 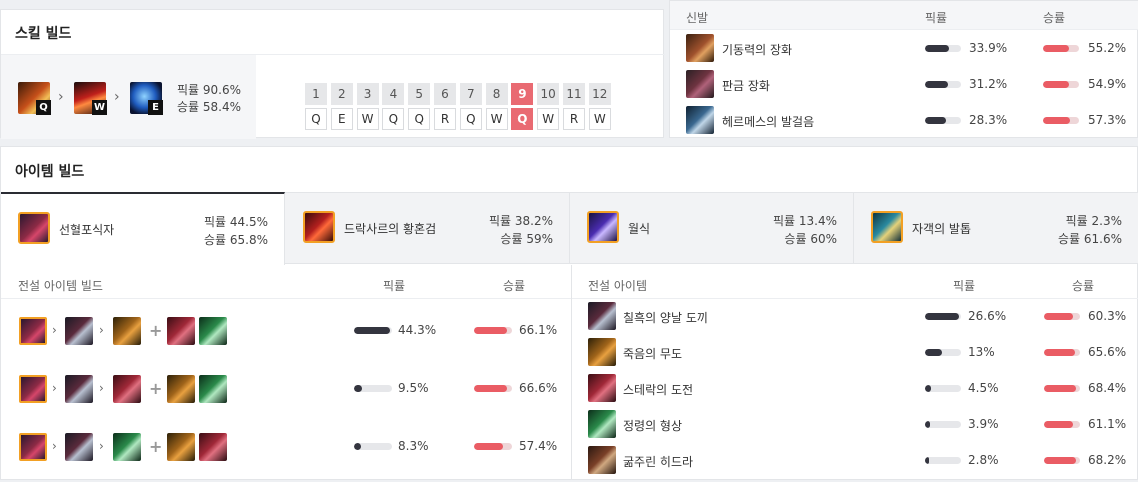 I want to click on pick-rate-value: 44.3%, so click(x=417, y=330).